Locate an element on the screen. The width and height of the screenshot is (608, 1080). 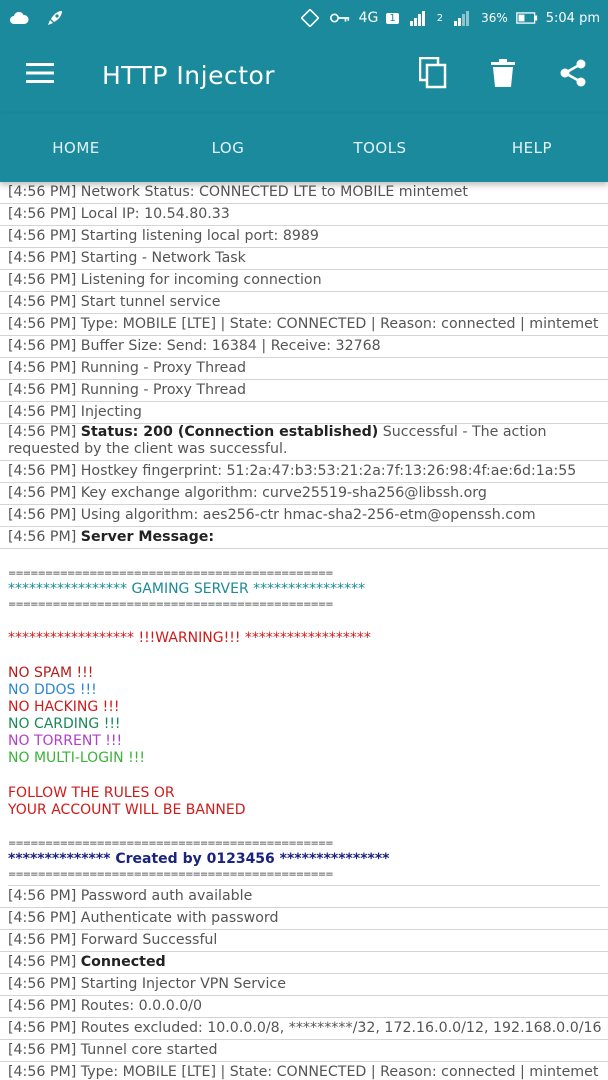
menu-button is located at coordinates (40, 75).